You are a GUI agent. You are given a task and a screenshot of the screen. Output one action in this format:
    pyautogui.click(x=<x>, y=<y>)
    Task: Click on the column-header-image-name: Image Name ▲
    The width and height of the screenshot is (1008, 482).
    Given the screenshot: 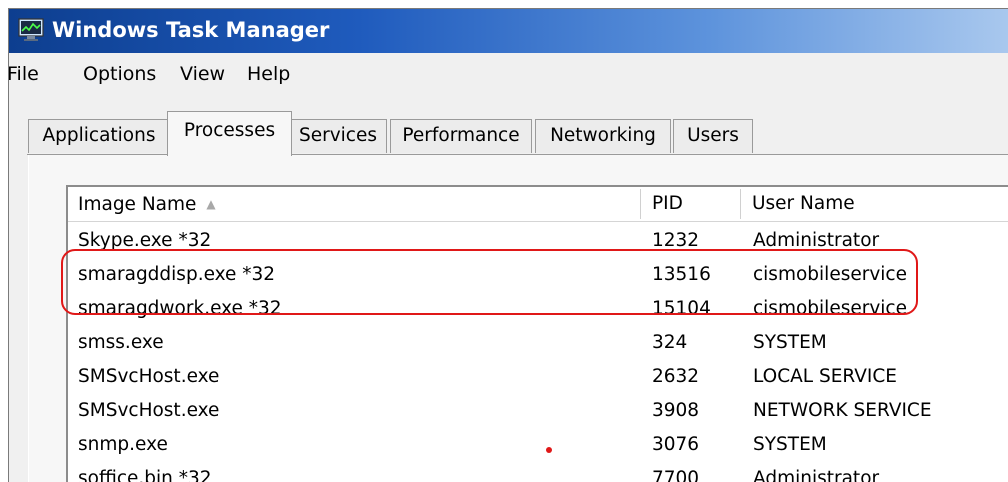 What is the action you would take?
    pyautogui.click(x=354, y=204)
    